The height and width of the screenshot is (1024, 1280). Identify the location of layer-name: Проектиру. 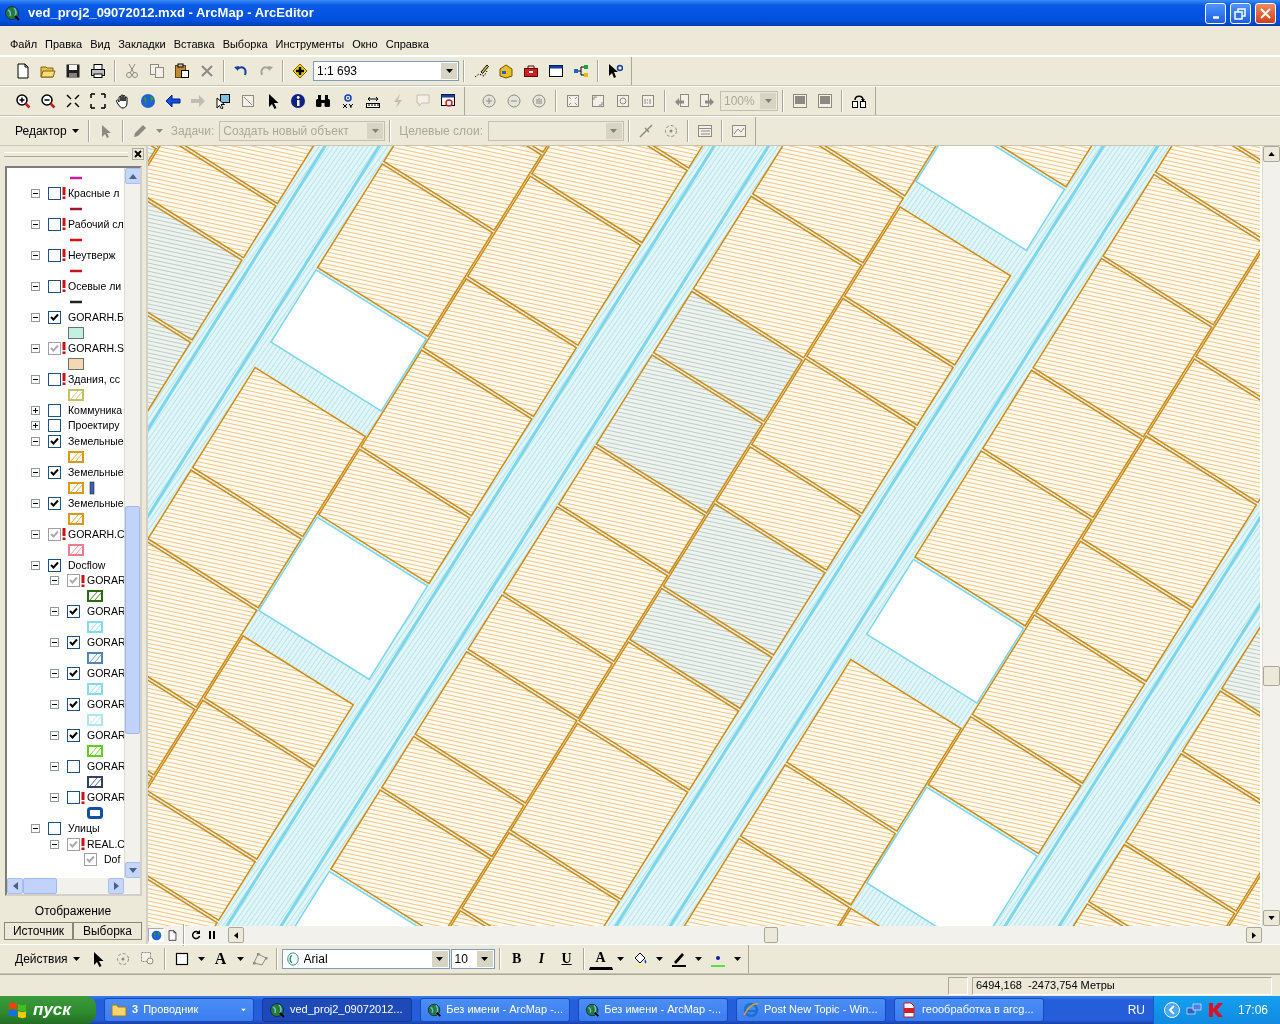
(94, 426).